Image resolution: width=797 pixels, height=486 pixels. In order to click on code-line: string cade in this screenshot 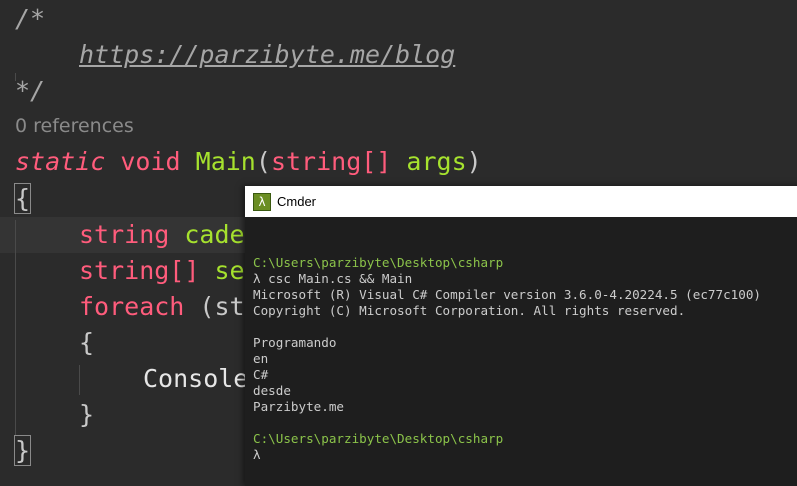, I will do `click(162, 234)`.